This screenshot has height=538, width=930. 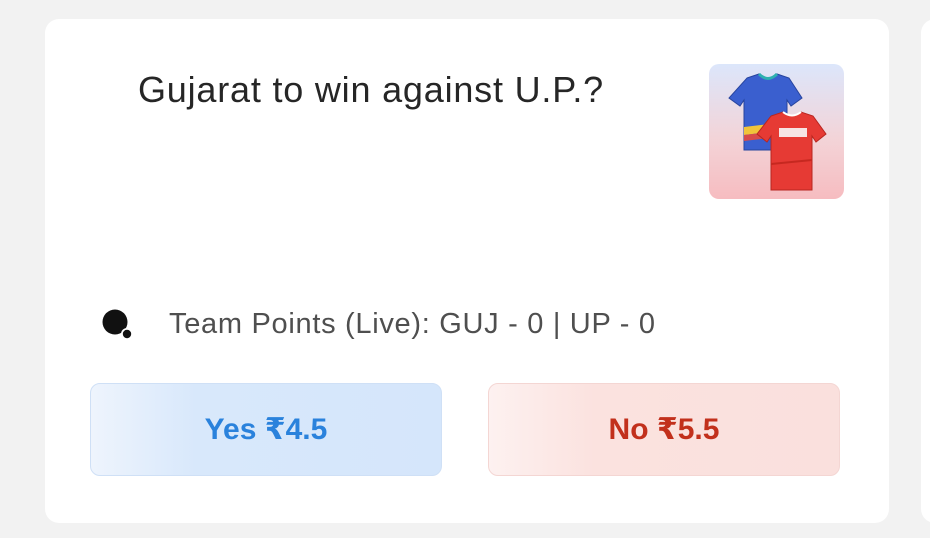 I want to click on yes-button: Yes ₹4.5, so click(x=266, y=429).